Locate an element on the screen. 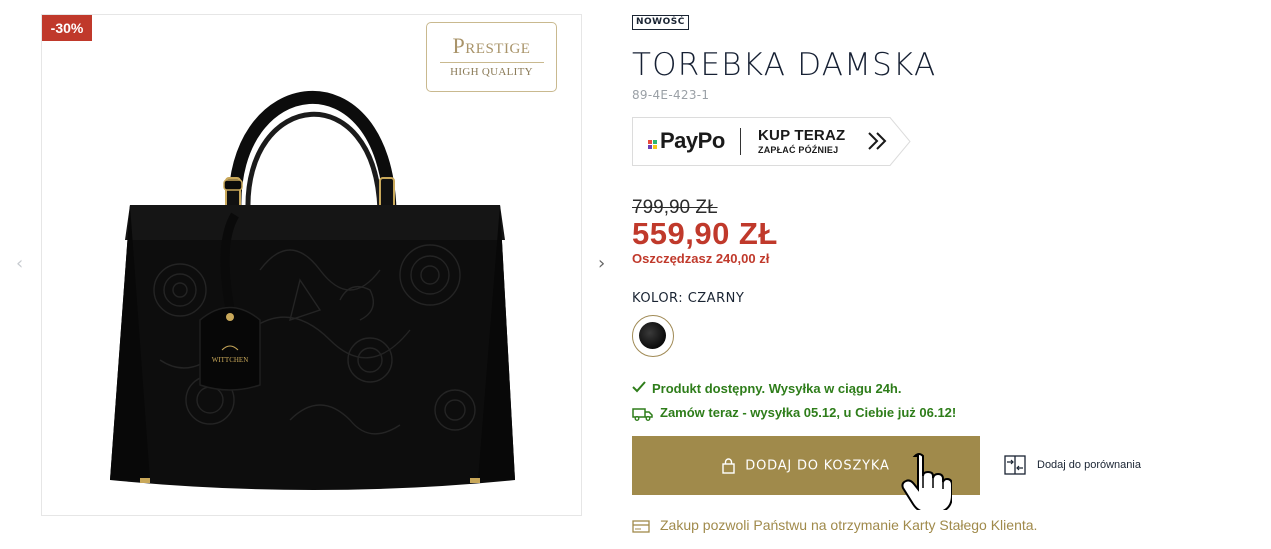  availability-text: Produkt dostępny. Wysyłka w ciągu 24h. is located at coordinates (777, 388).